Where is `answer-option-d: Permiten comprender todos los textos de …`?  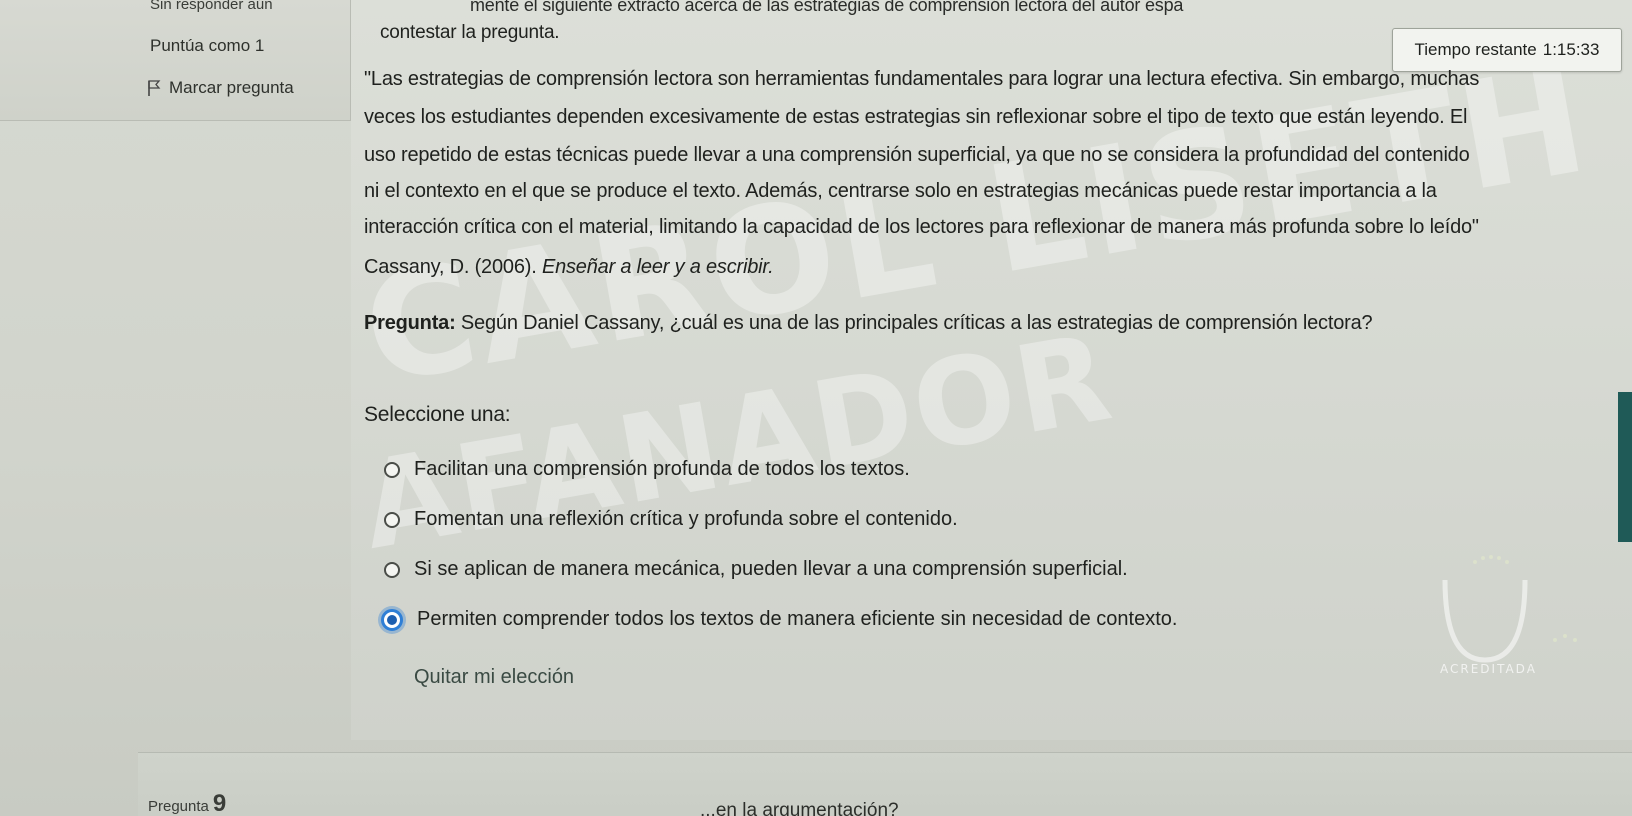 answer-option-d: Permiten comprender todos los textos de … is located at coordinates (779, 619).